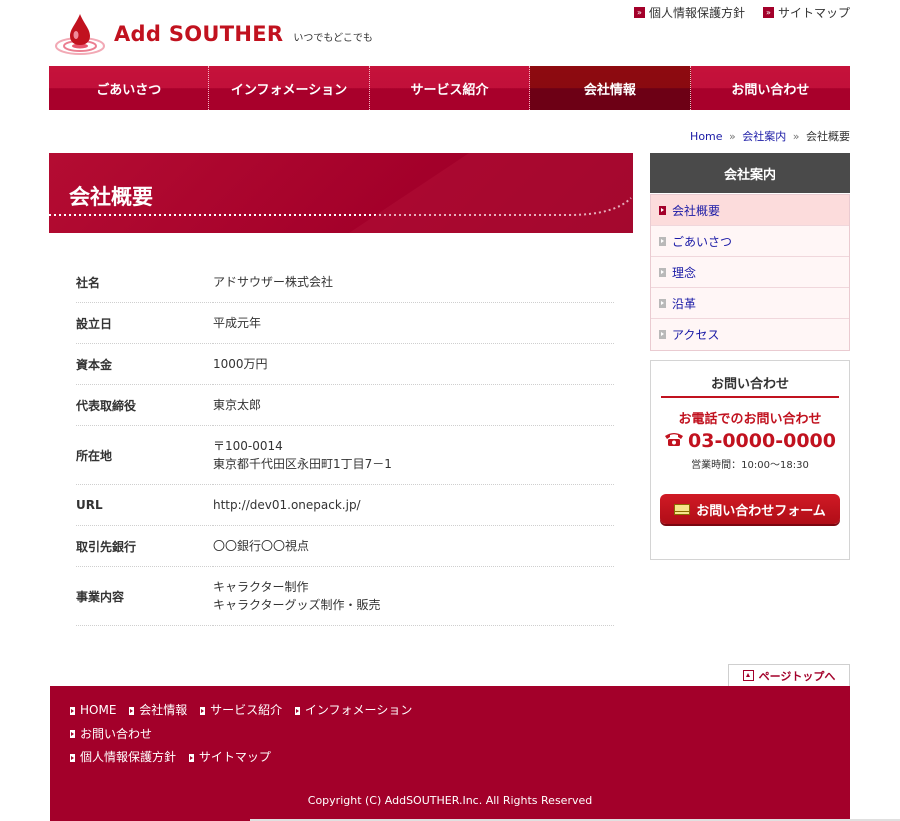 The height and width of the screenshot is (821, 900). I want to click on nav-item-greeting: ごあいさつ, so click(129, 88).